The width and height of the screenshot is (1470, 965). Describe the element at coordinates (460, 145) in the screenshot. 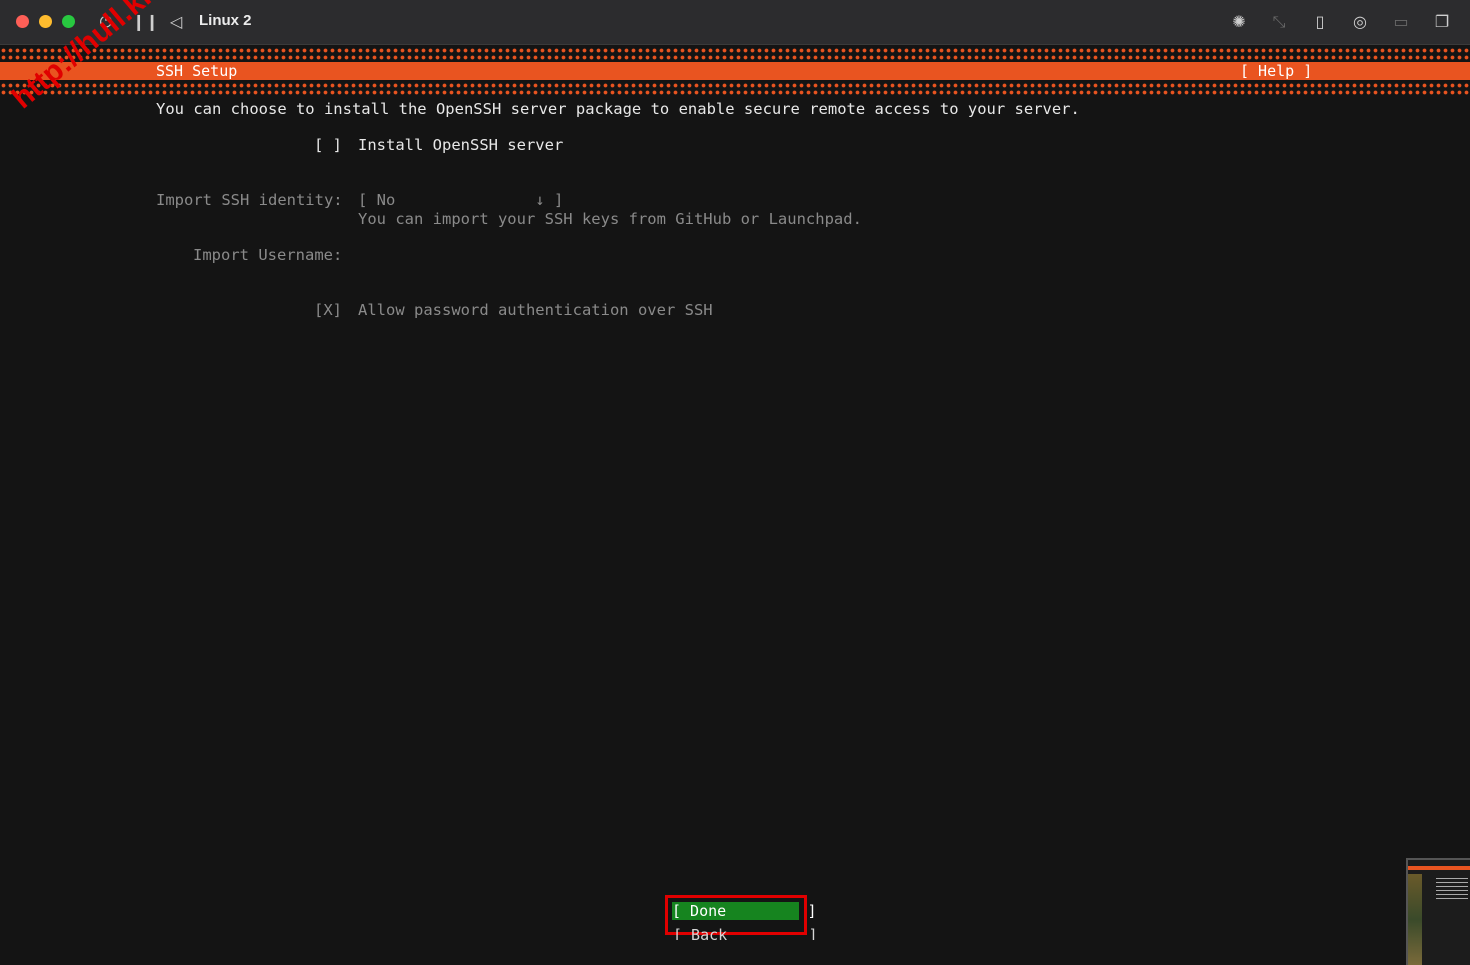

I see `install-openssh-label: Install OpenSSH server` at that location.